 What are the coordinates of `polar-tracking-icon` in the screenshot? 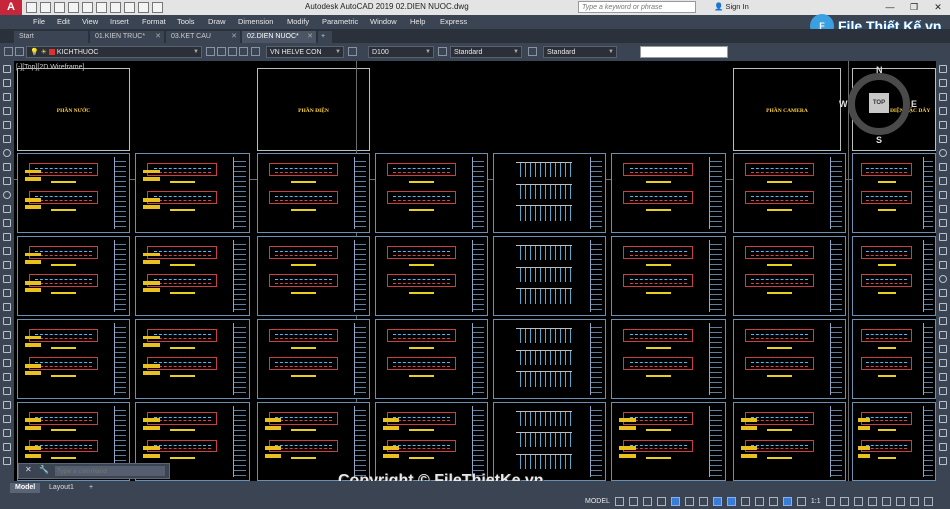 It's located at (689, 501).